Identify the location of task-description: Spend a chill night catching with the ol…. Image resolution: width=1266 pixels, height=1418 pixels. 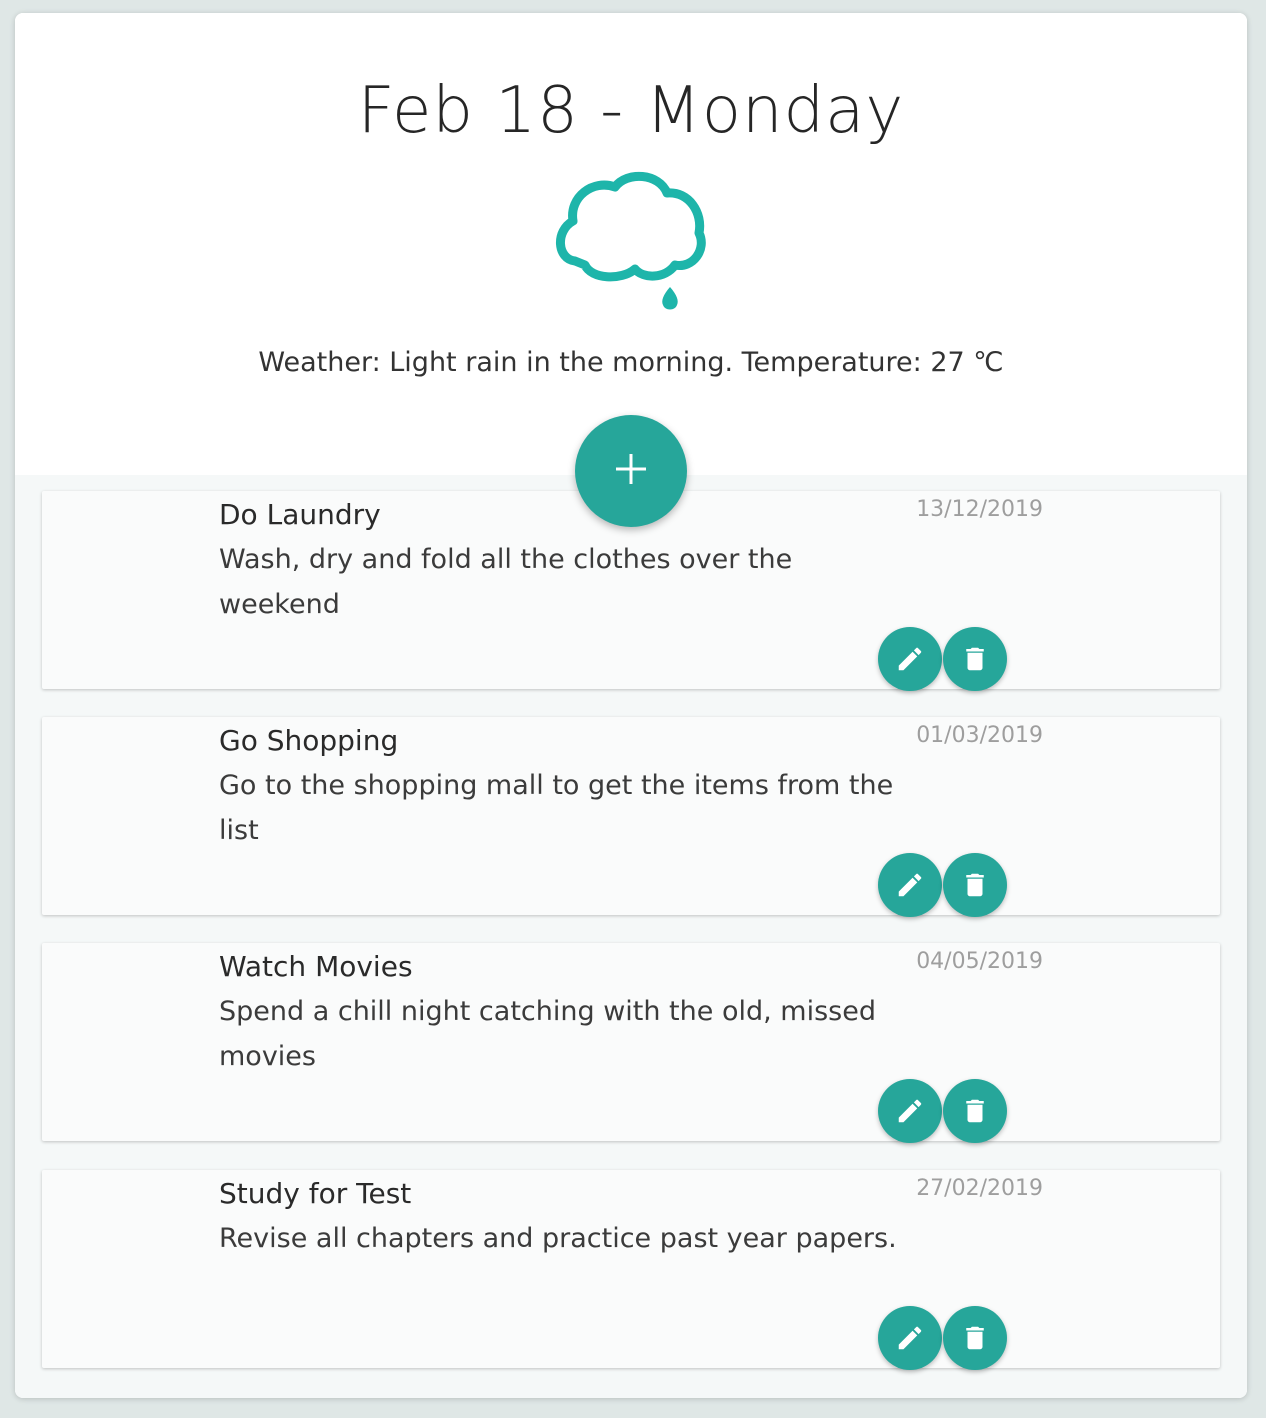
(547, 1034).